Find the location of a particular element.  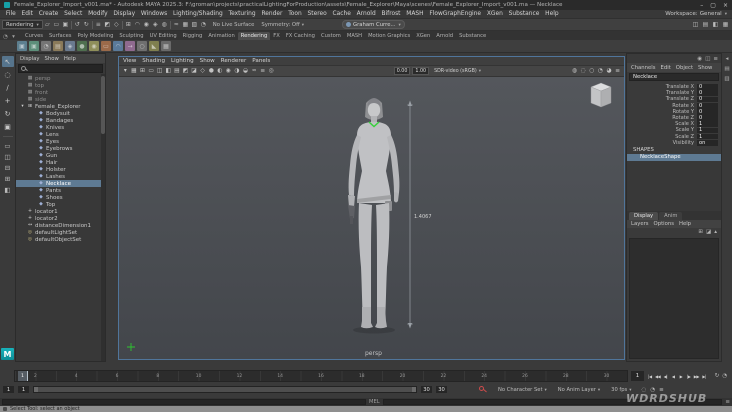

layer-list is located at coordinates (674, 298).